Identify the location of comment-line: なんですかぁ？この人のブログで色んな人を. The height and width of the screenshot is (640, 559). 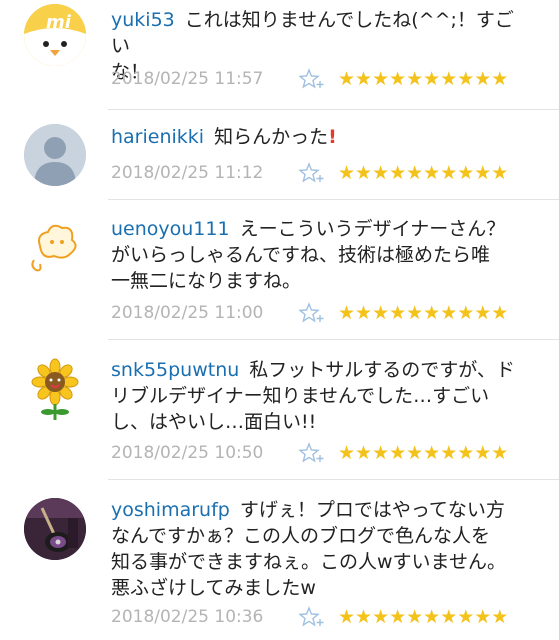
(301, 536).